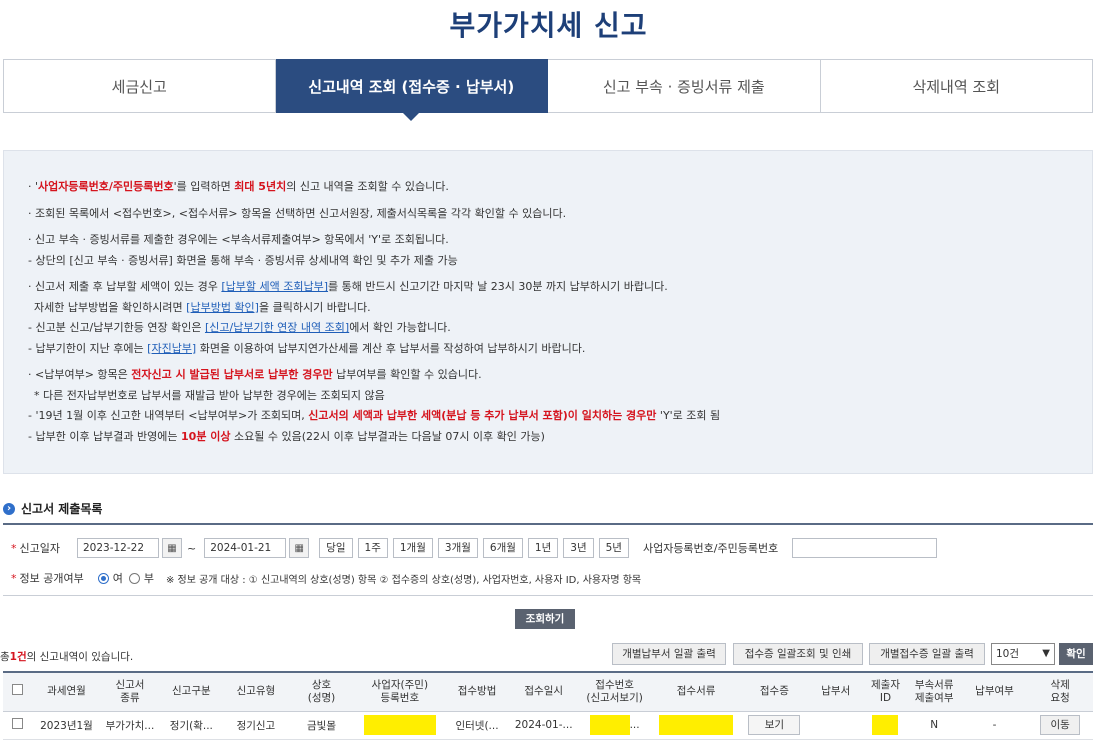 The image size is (1097, 746). I want to click on view-receipt-button: 보기, so click(774, 725).